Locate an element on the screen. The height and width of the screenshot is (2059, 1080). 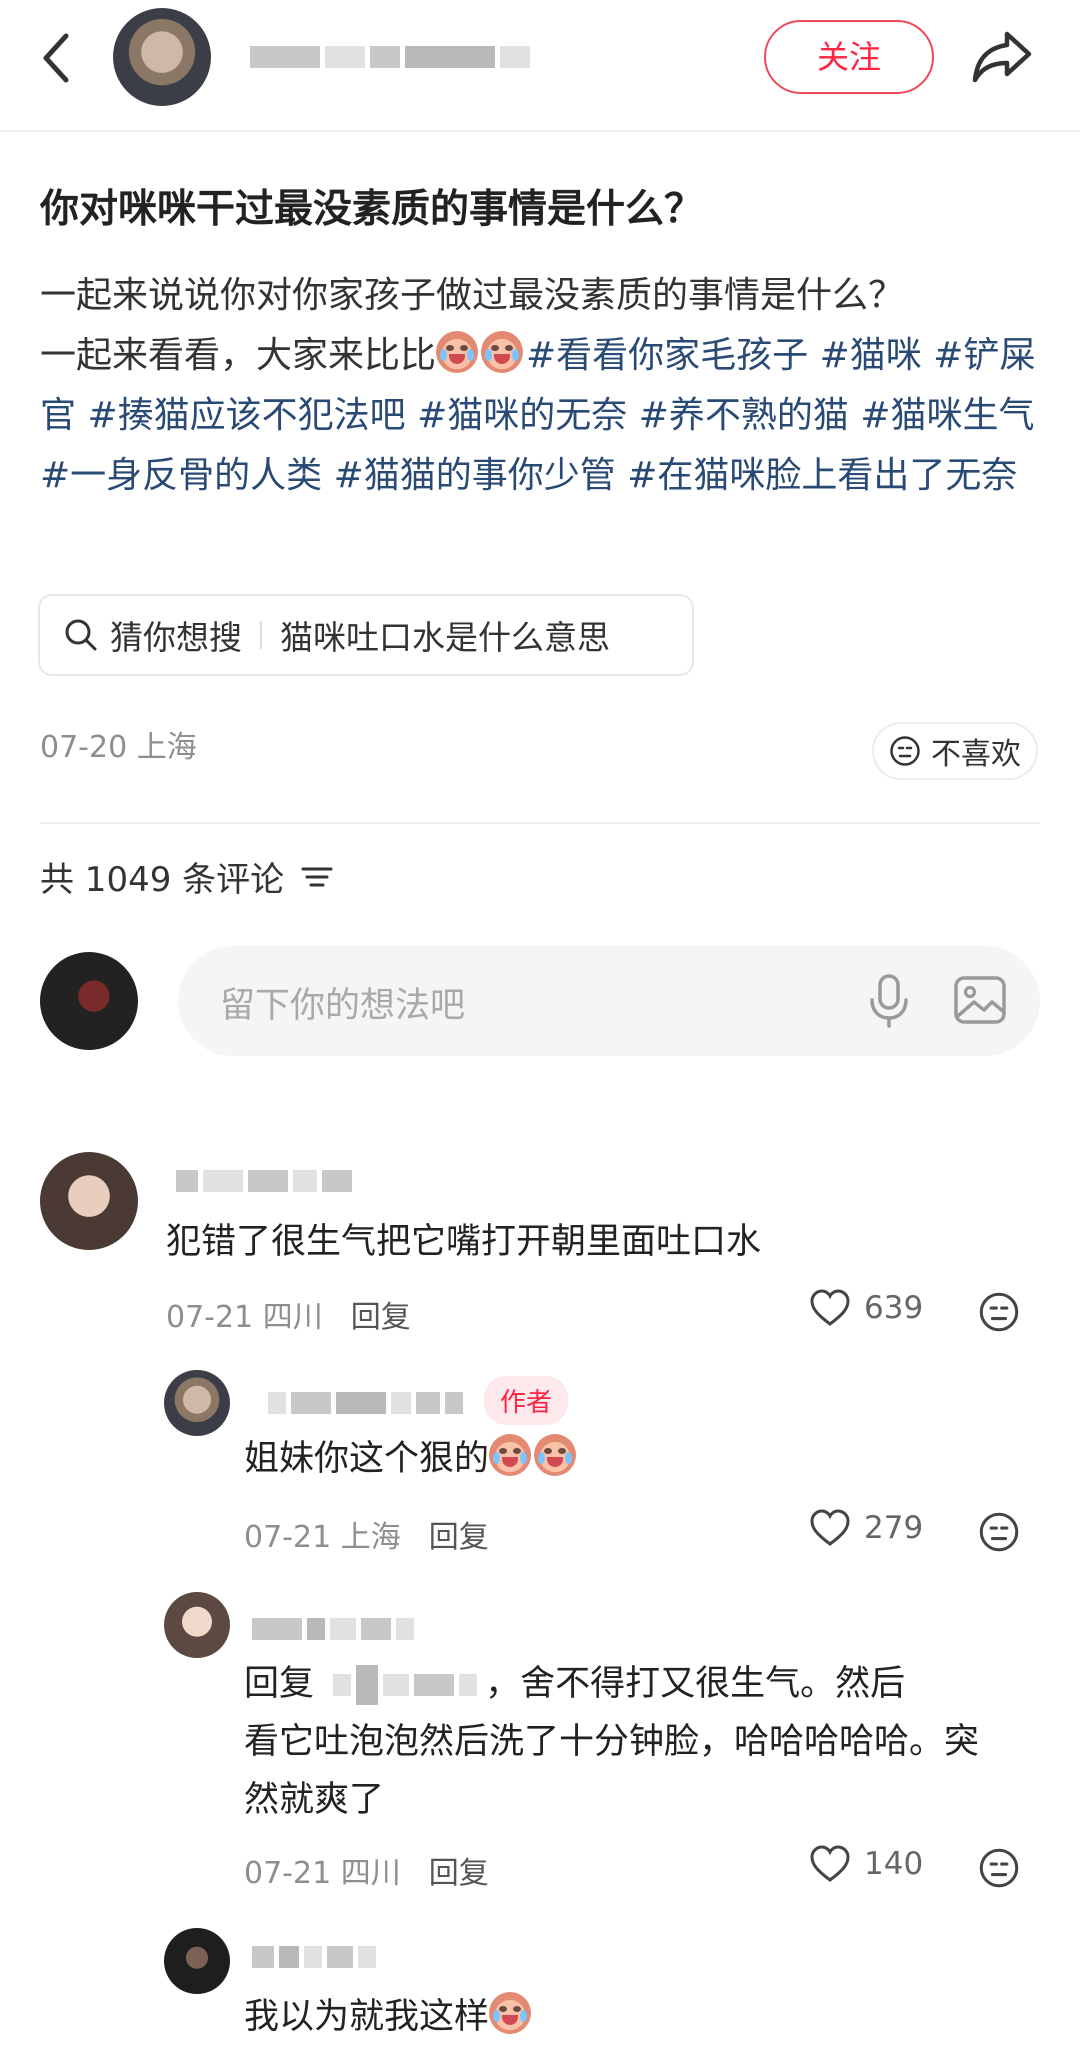
like-button: 279 is located at coordinates (865, 1528).